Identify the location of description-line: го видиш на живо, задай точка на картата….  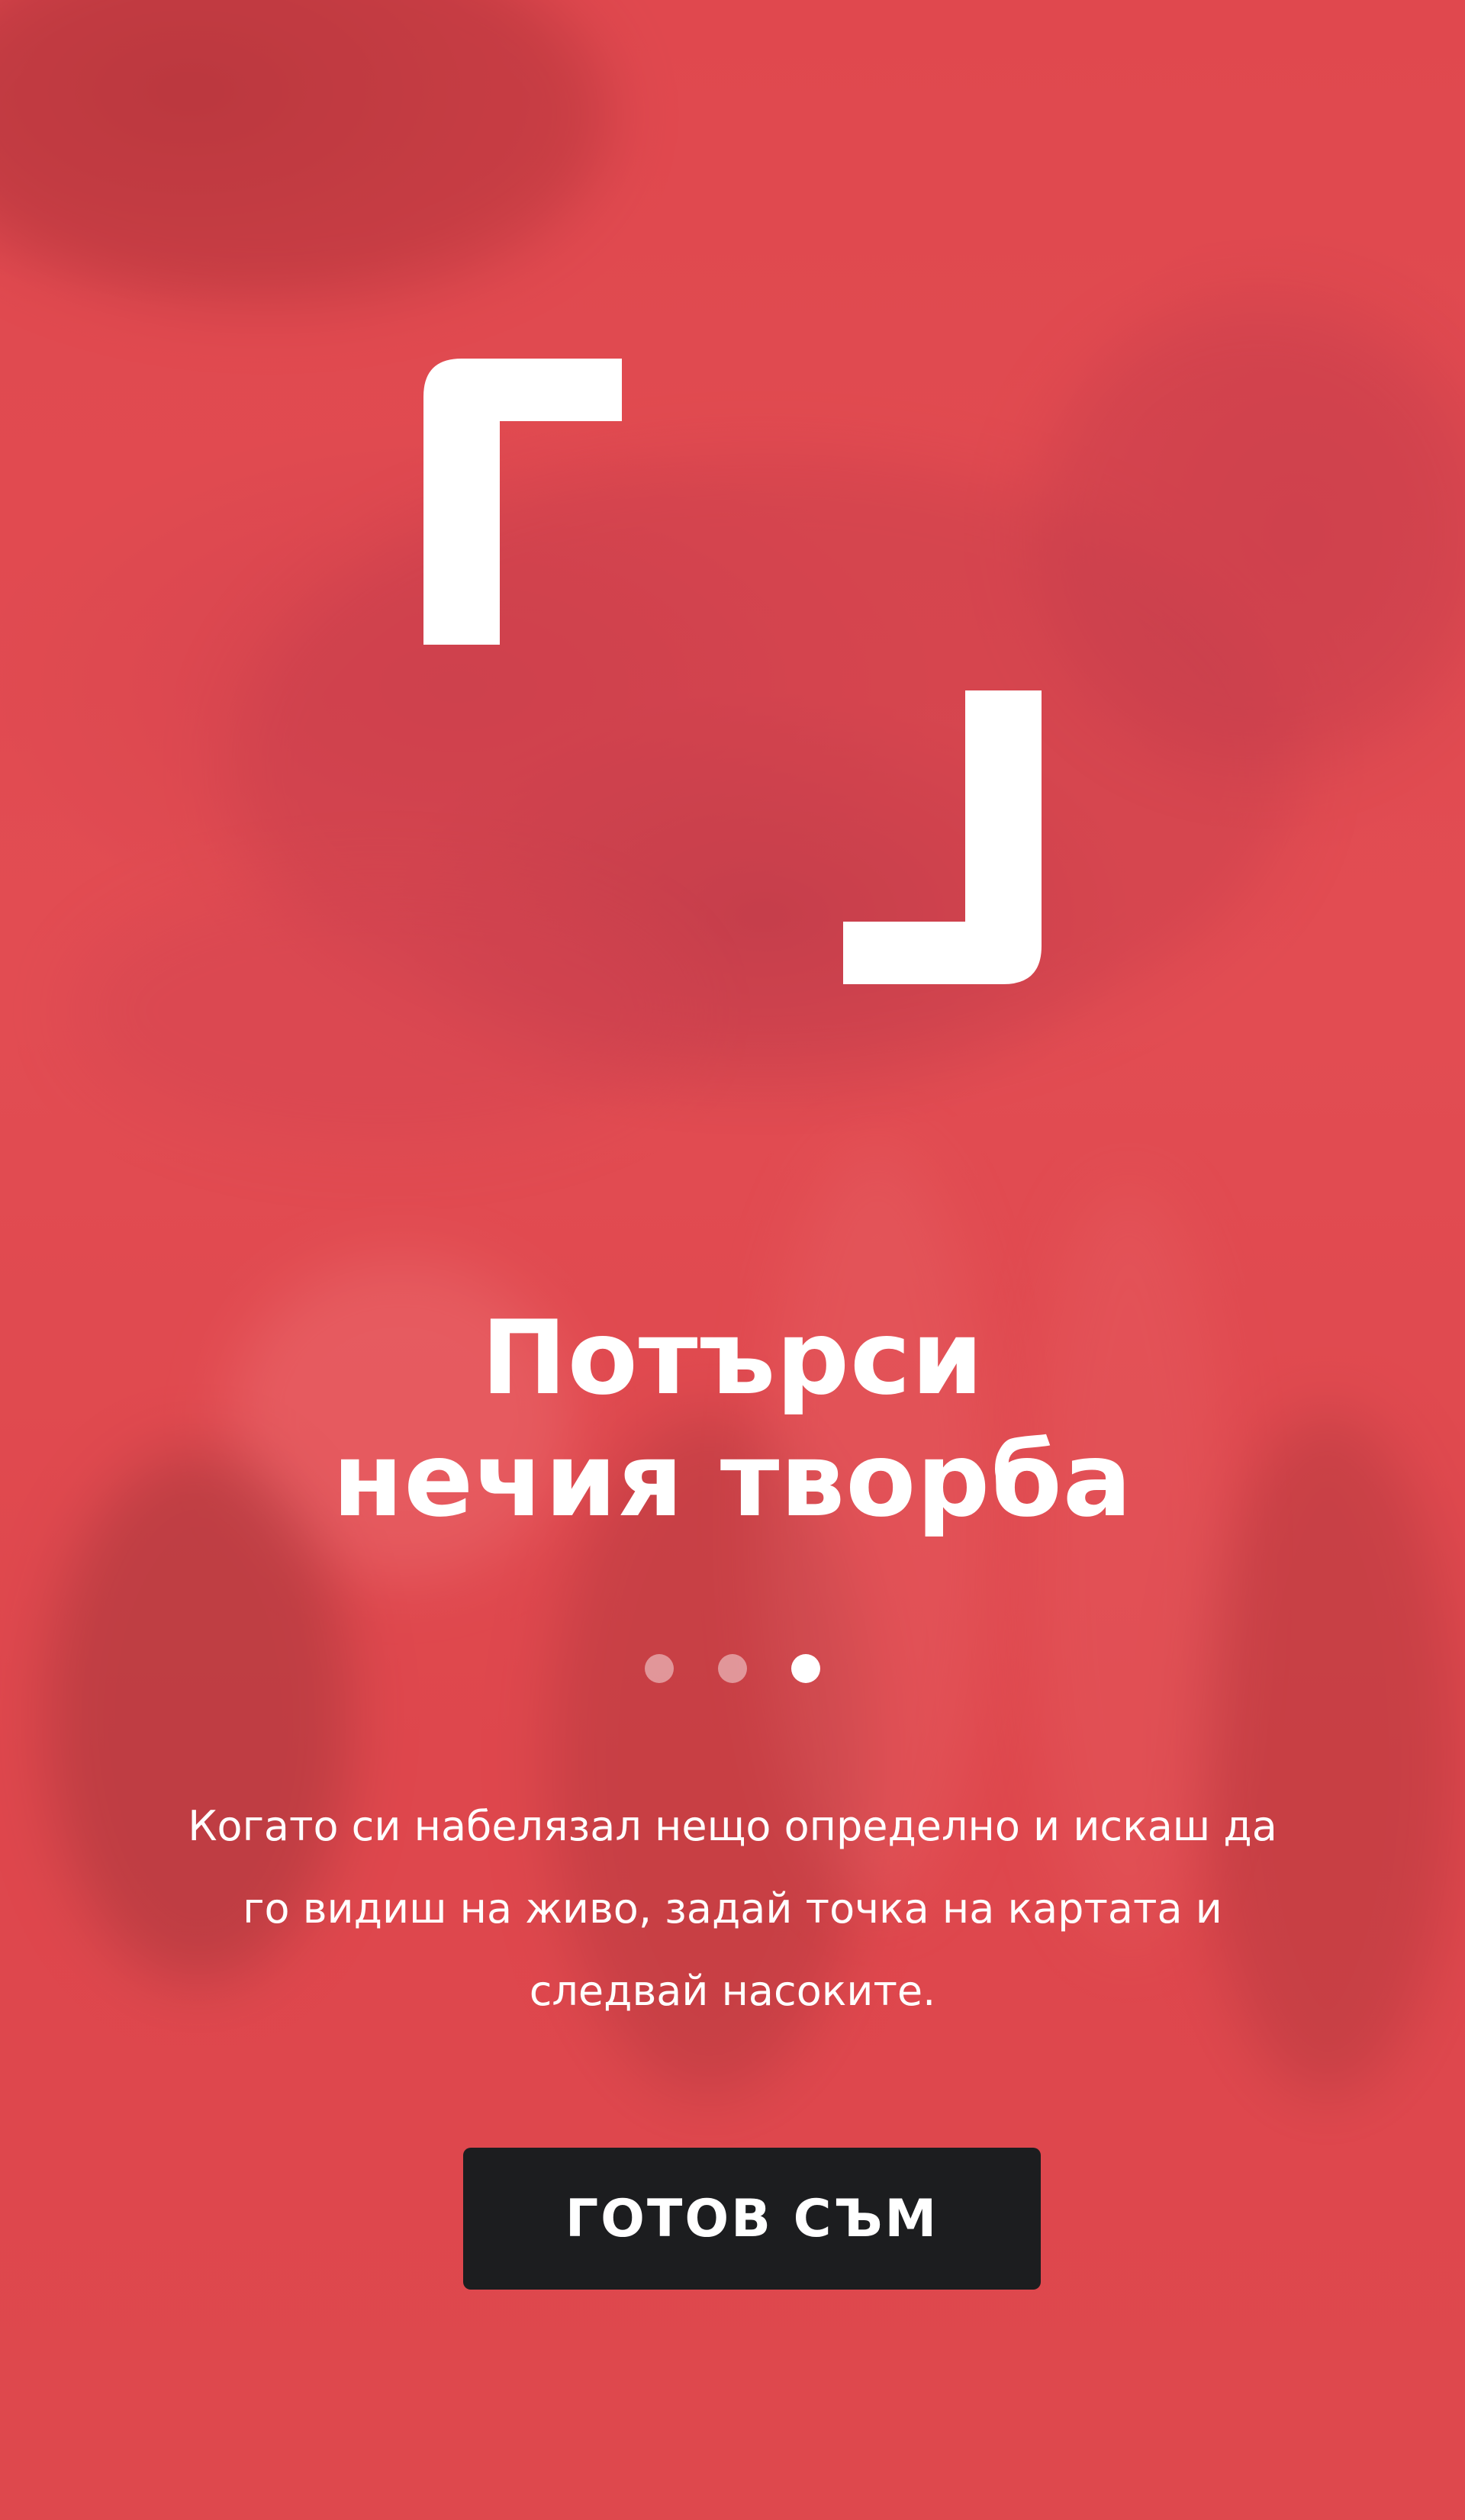
(732, 1909).